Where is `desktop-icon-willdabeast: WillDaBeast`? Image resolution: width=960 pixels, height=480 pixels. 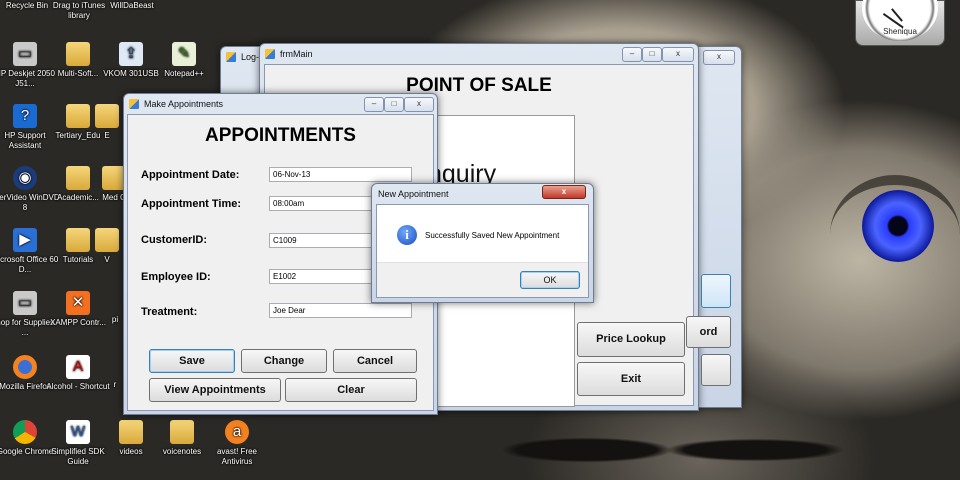 desktop-icon-willdabeast: WillDaBeast is located at coordinates (132, 6).